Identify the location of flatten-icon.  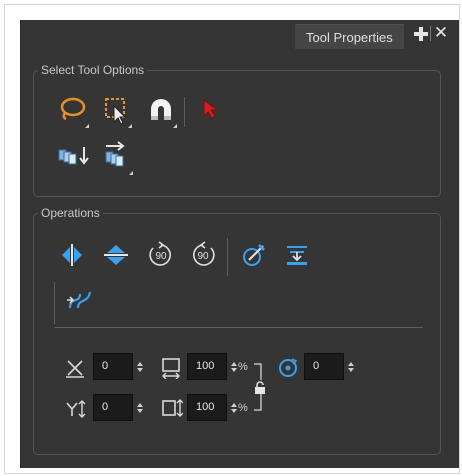
(297, 256).